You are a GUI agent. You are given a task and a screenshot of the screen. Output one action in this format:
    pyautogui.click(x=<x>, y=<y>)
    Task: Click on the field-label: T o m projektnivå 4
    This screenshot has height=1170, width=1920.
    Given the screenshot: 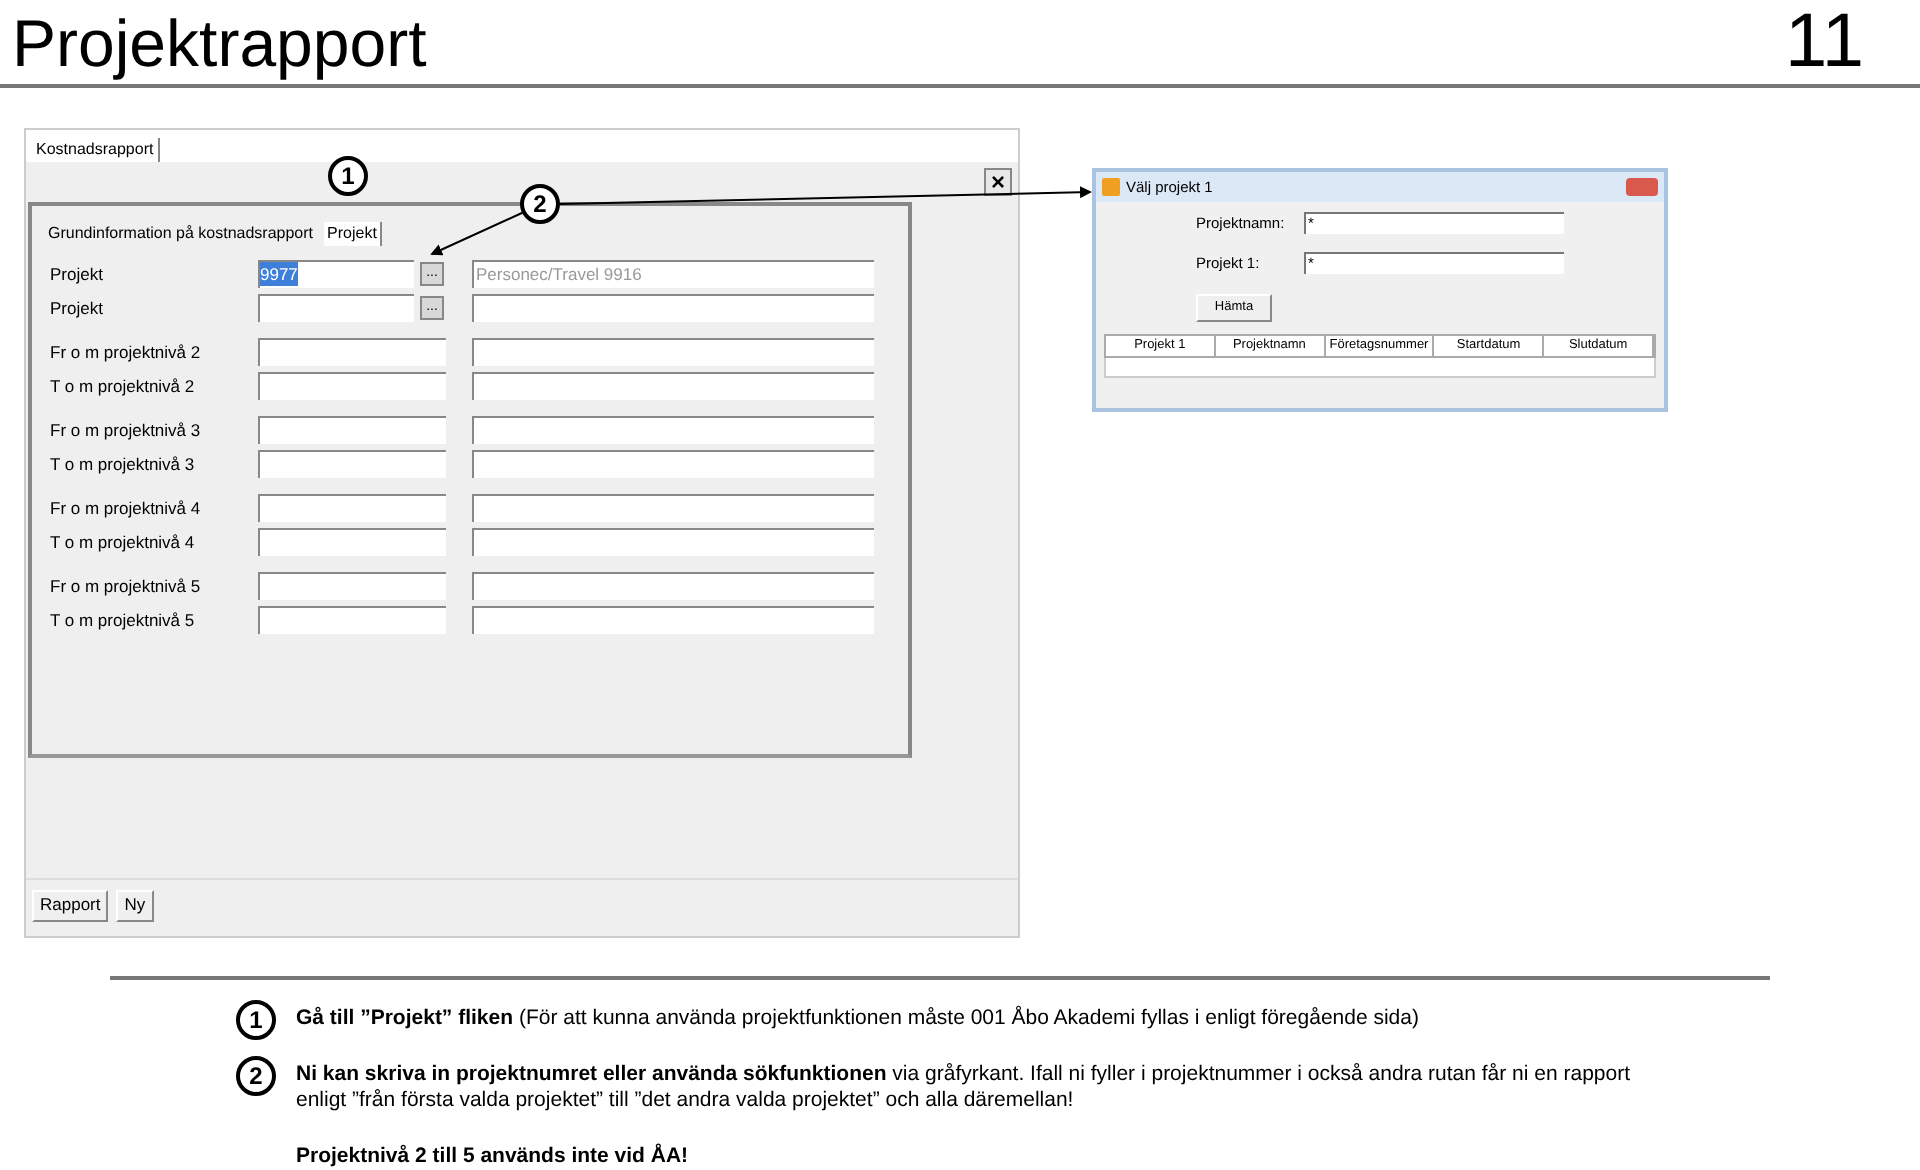 What is the action you would take?
    pyautogui.click(x=123, y=542)
    